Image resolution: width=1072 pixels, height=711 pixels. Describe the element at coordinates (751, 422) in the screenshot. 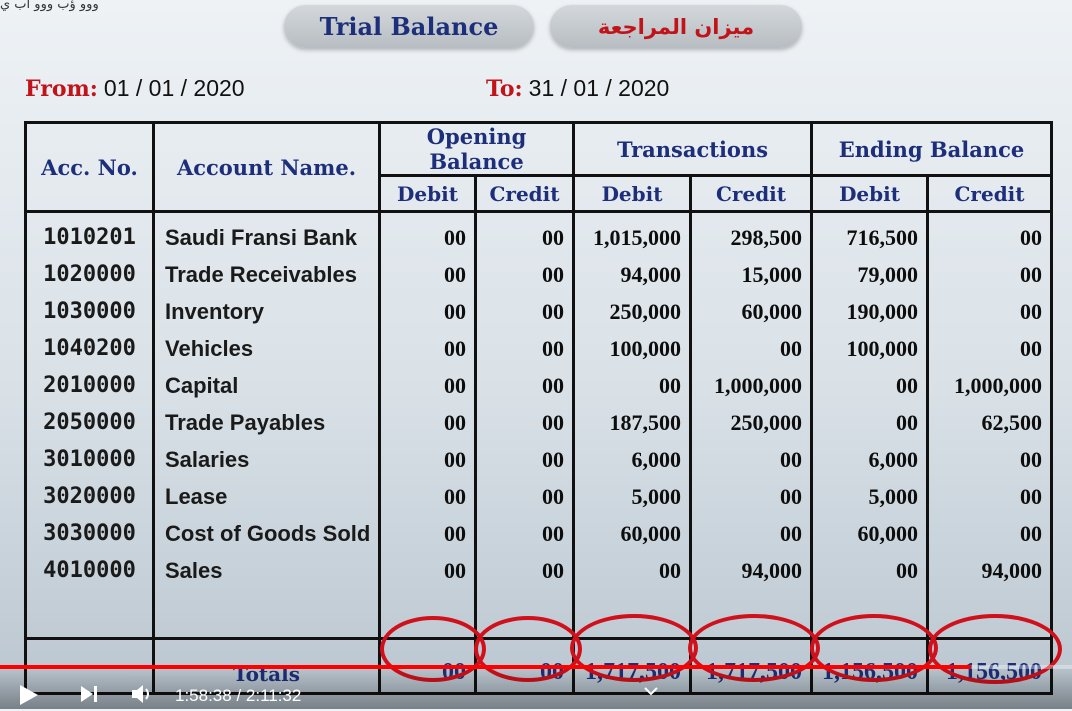

I see `transactions-credit: 250,000` at that location.